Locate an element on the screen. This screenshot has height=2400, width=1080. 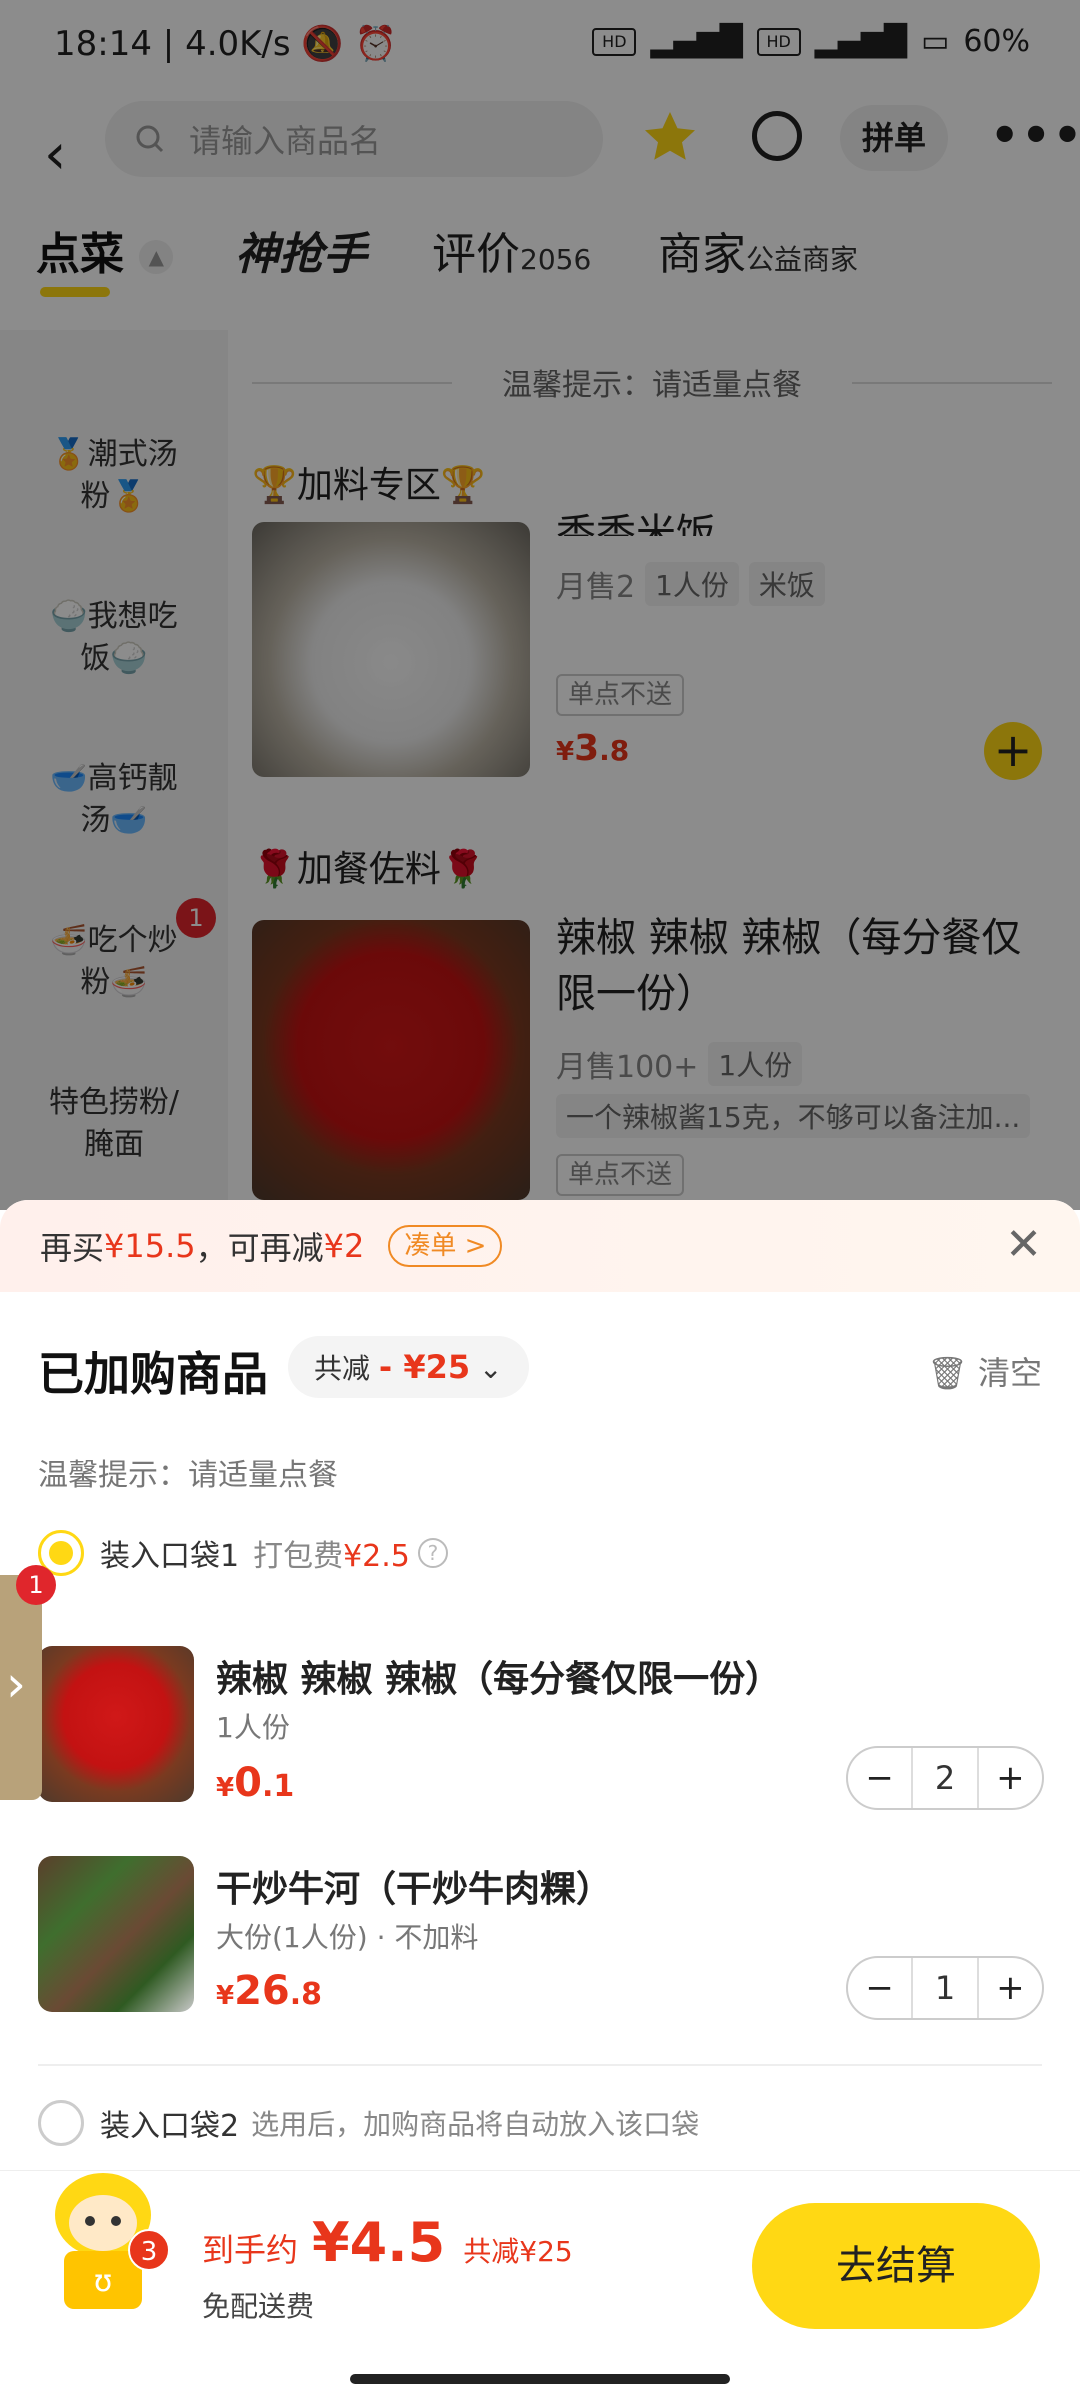
bag-2-radio is located at coordinates (61, 2123).